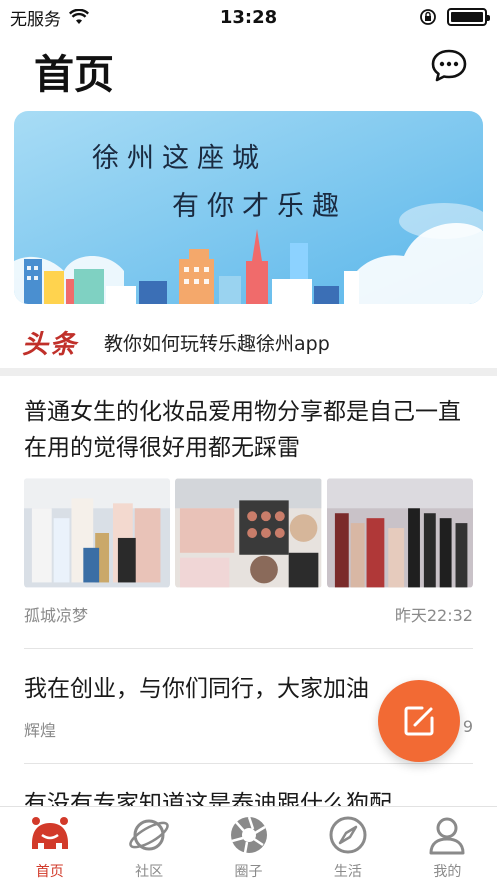 The width and height of the screenshot is (497, 883). What do you see at coordinates (468, 17) in the screenshot?
I see `battery-icon` at bounding box center [468, 17].